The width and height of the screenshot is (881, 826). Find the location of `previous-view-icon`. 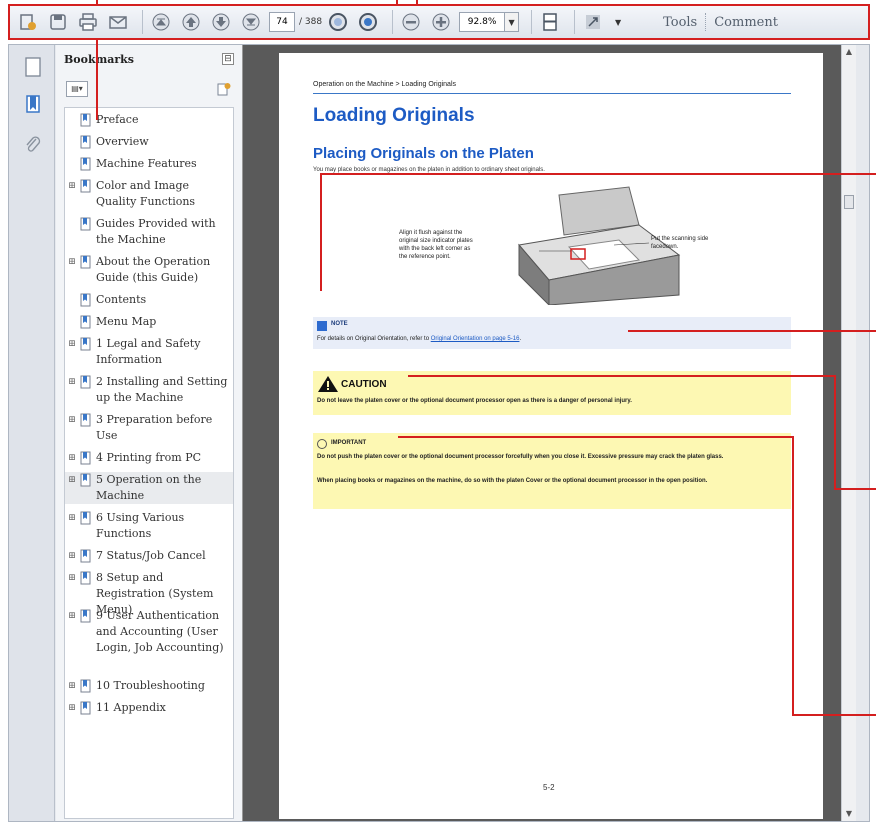

previous-view-icon is located at coordinates (338, 22).